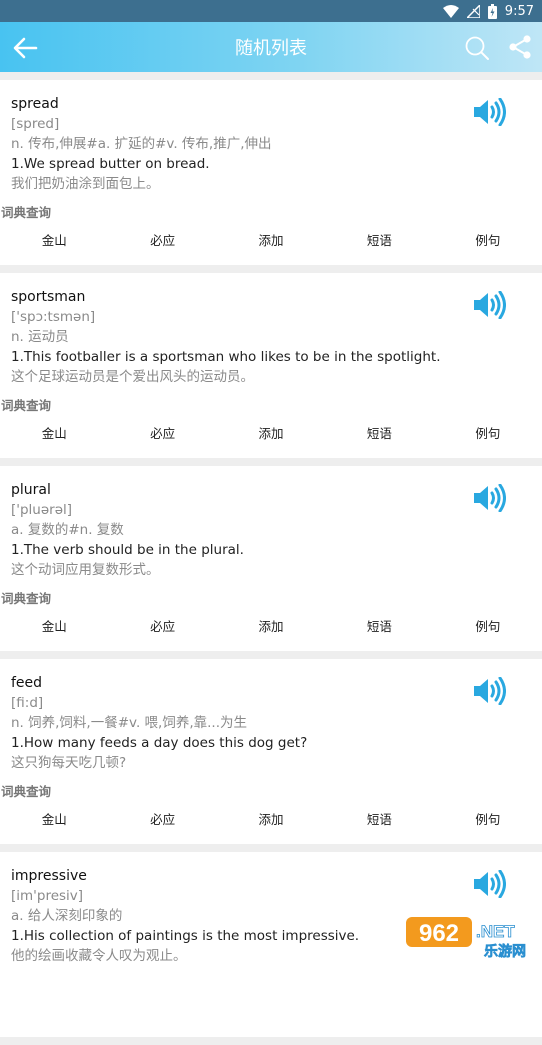 This screenshot has width=542, height=1045. I want to click on word-definition: a. 复数的#n. 复数, so click(67, 530).